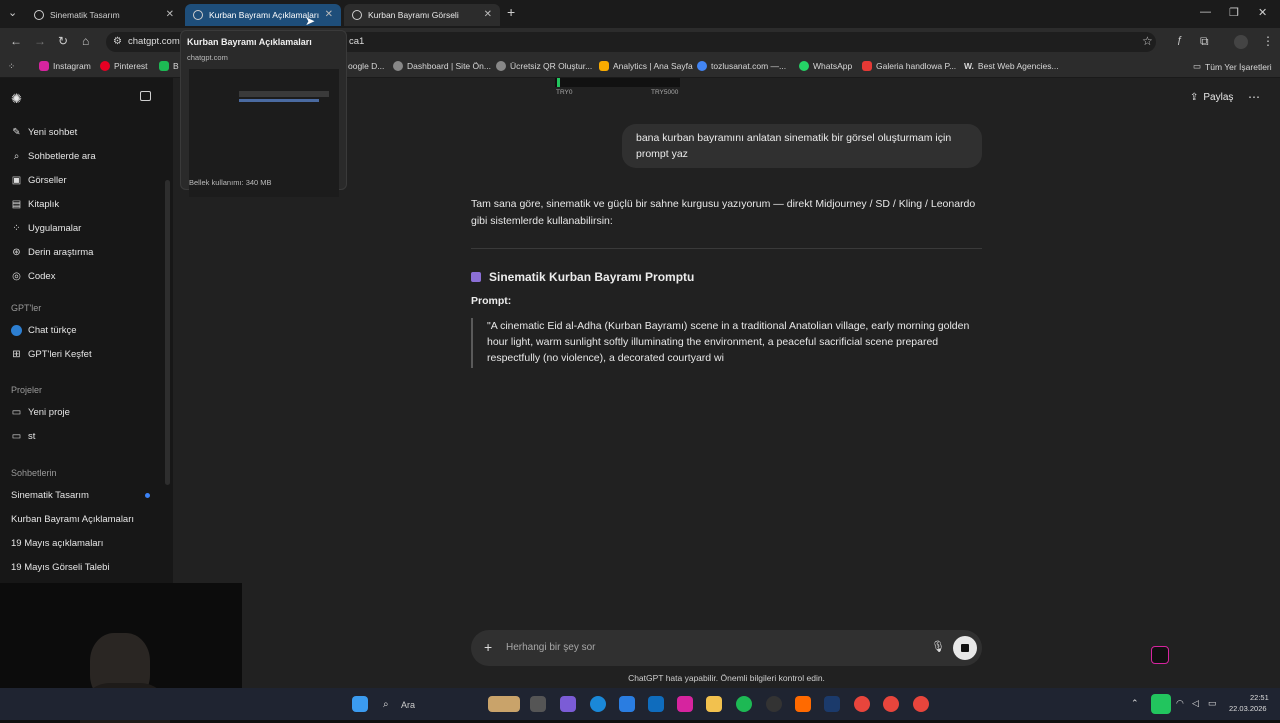 The height and width of the screenshot is (723, 1280). What do you see at coordinates (558, 82) in the screenshot?
I see `slider-marker` at bounding box center [558, 82].